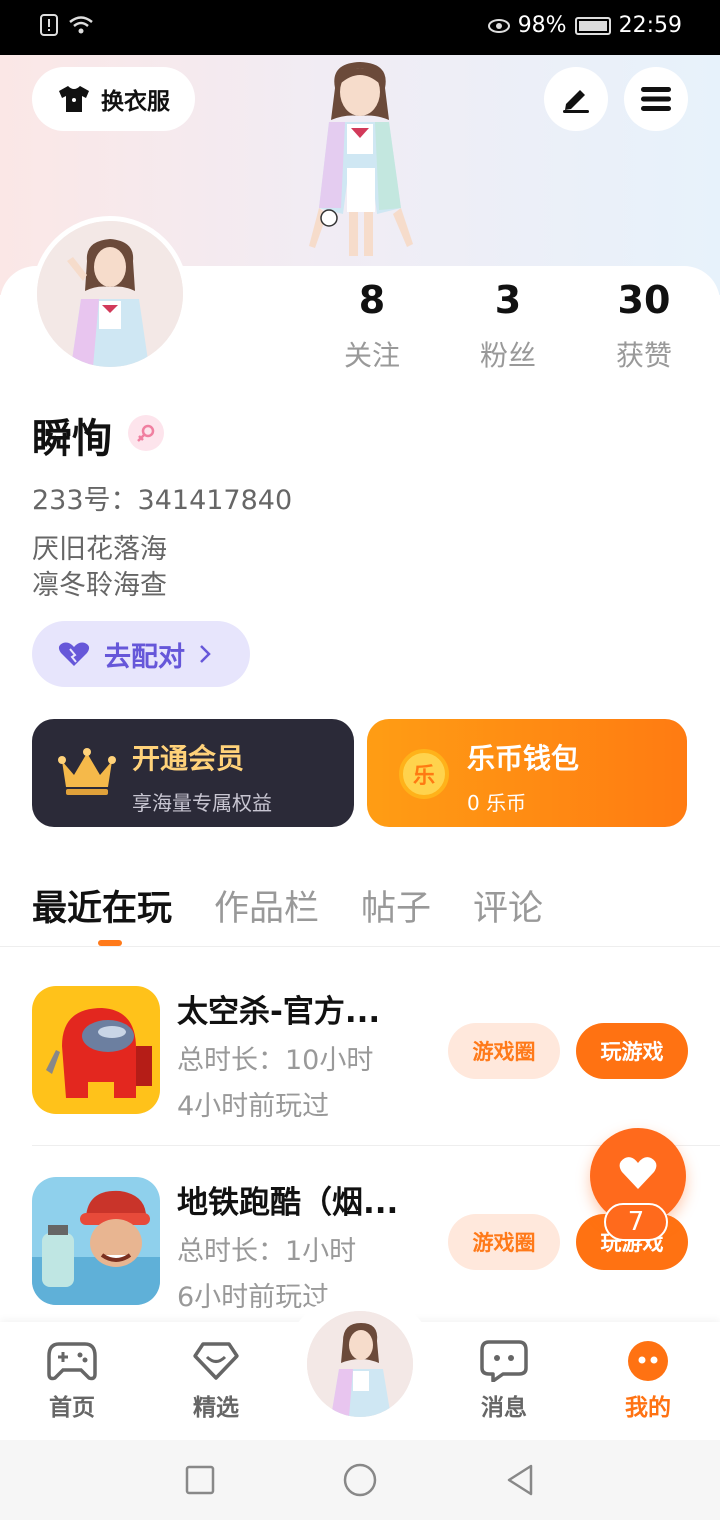 Image resolution: width=720 pixels, height=1520 pixels. I want to click on nav-featured-label: 精选, so click(216, 1408).